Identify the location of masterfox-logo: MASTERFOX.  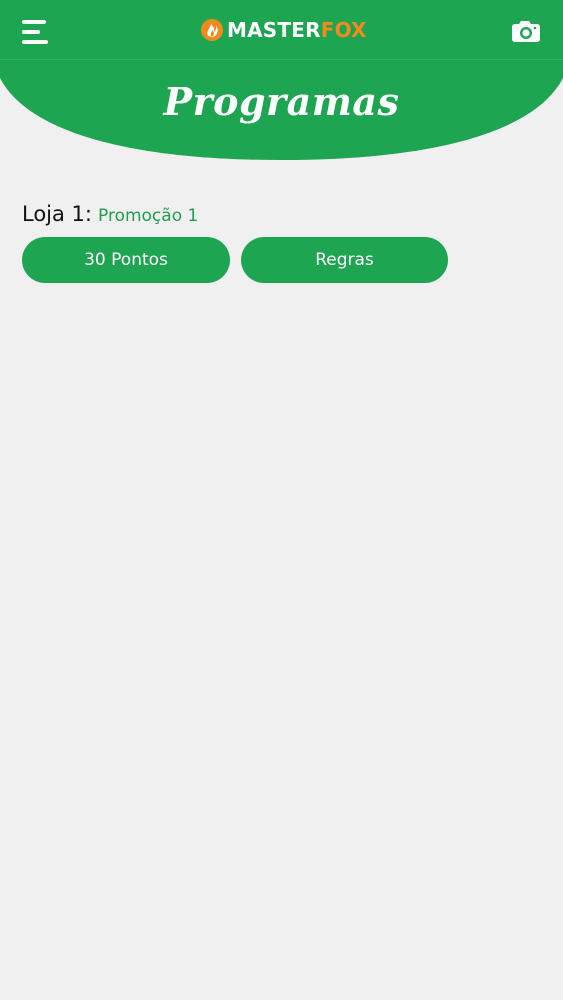
(283, 30).